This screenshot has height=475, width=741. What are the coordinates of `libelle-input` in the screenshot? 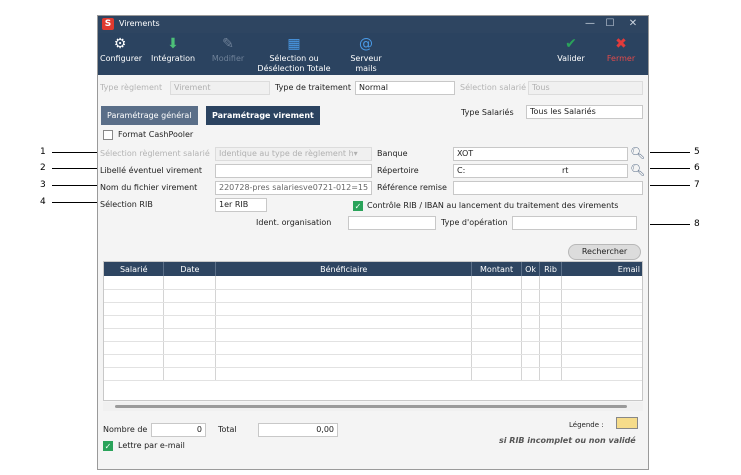 It's located at (293, 171).